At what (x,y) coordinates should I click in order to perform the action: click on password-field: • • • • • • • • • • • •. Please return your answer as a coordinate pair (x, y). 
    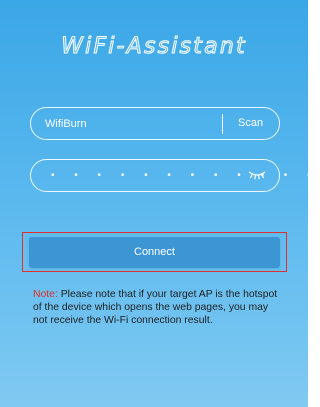
    Looking at the image, I should click on (169, 175).